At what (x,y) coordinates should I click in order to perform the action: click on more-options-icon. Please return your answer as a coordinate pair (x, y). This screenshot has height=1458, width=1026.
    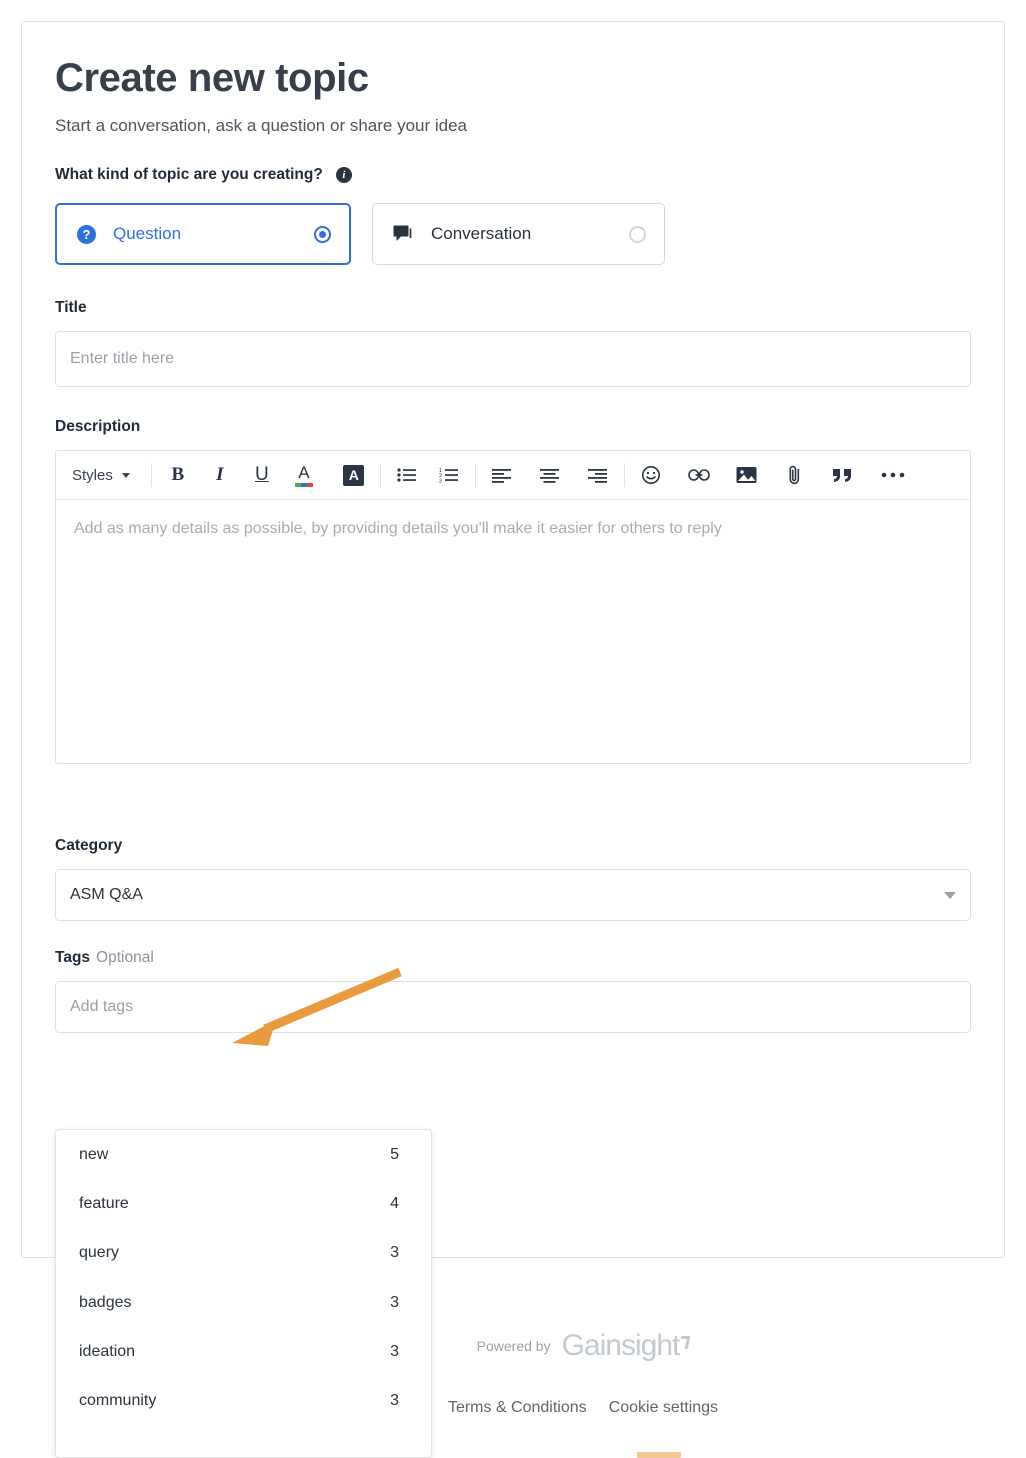
    Looking at the image, I should click on (893, 475).